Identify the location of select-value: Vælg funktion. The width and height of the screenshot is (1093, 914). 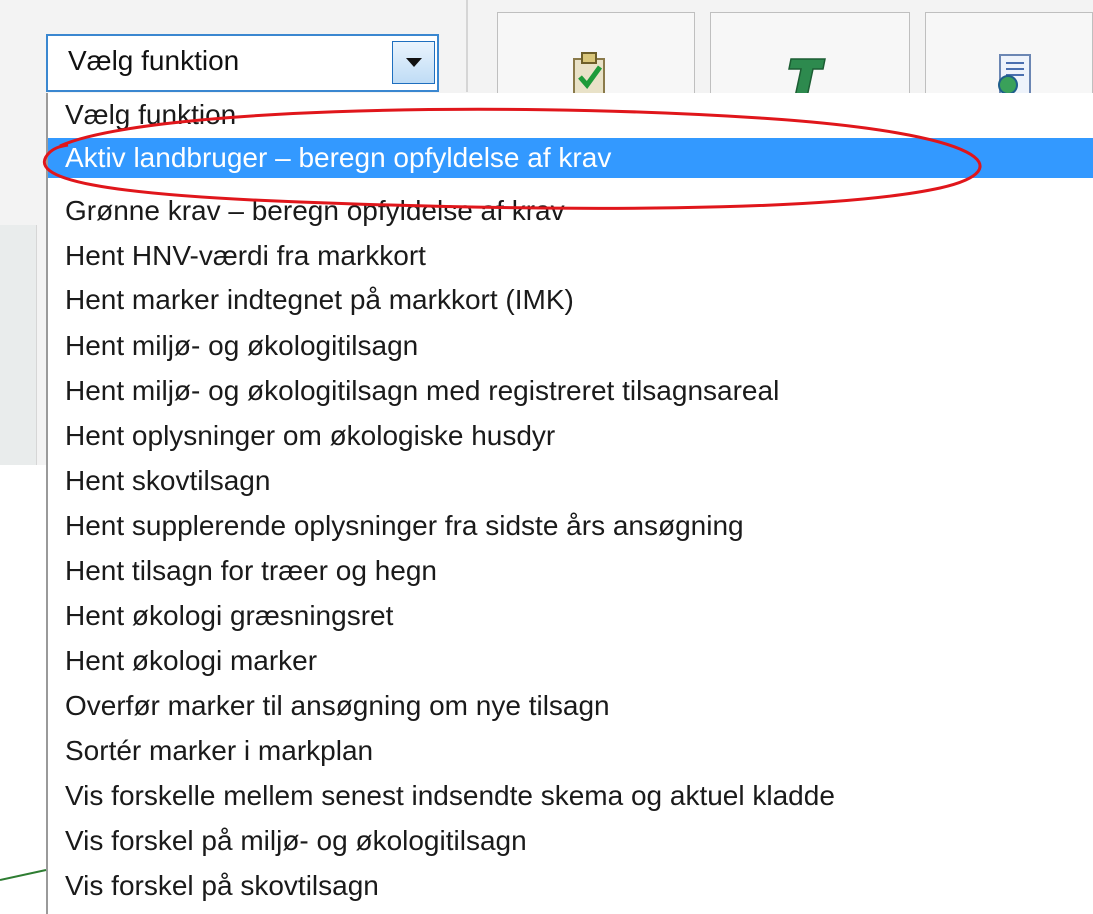
(154, 60).